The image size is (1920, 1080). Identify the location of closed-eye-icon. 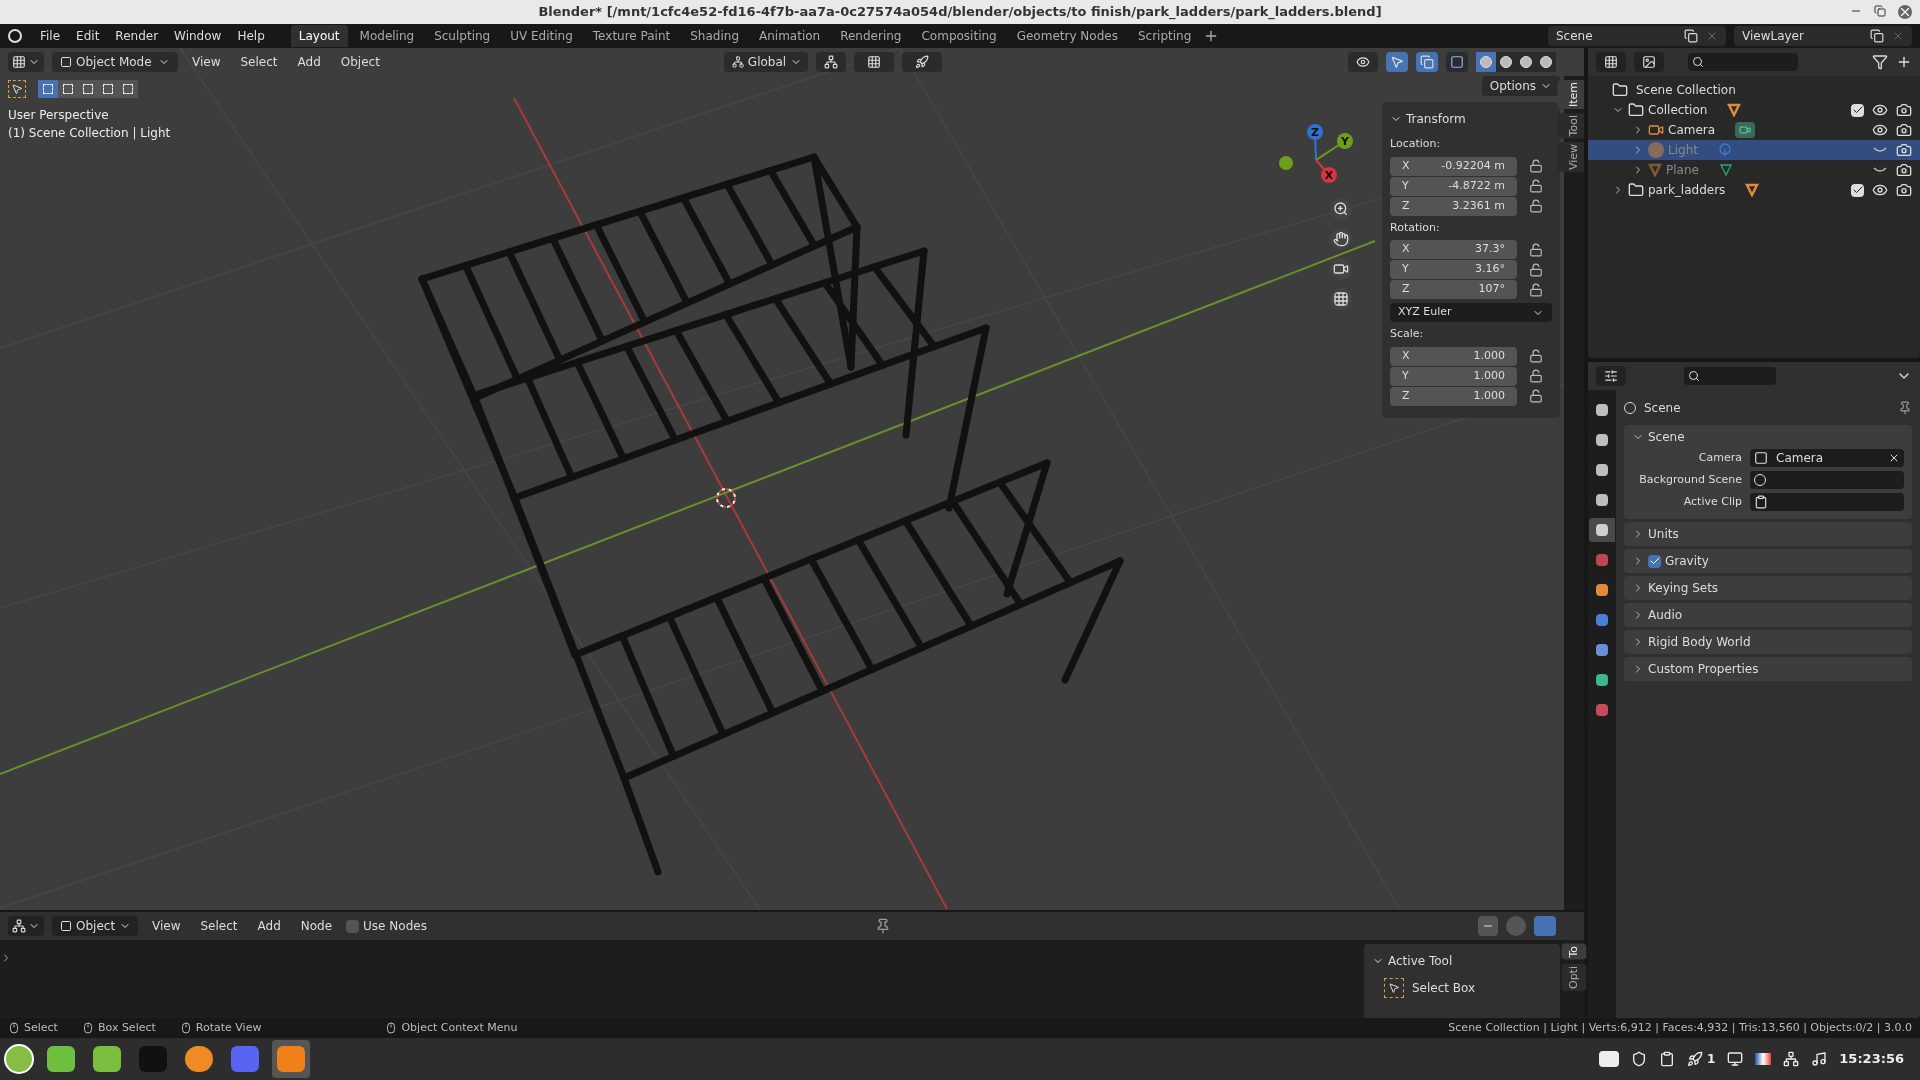
(1880, 150).